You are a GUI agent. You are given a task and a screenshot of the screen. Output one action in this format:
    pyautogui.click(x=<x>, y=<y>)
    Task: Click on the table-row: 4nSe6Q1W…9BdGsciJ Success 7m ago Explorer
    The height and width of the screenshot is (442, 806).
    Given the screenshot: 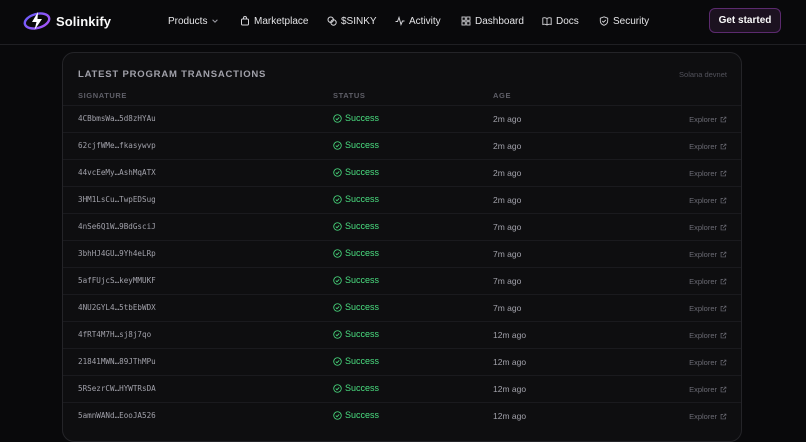 What is the action you would take?
    pyautogui.click(x=402, y=227)
    